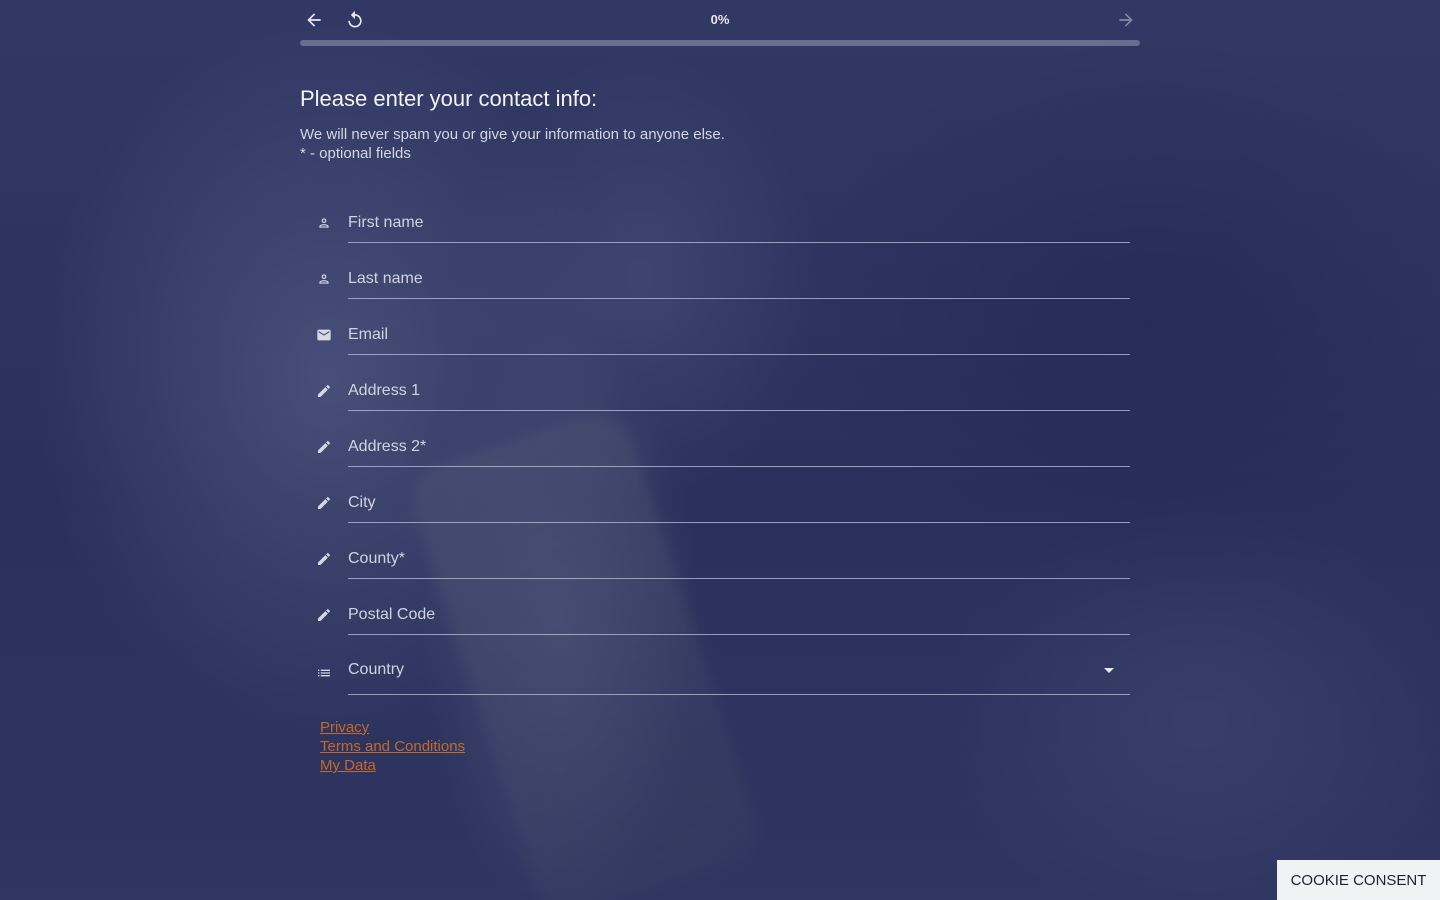 The image size is (1440, 900). I want to click on terms-link: Terms and Conditions, so click(392, 746).